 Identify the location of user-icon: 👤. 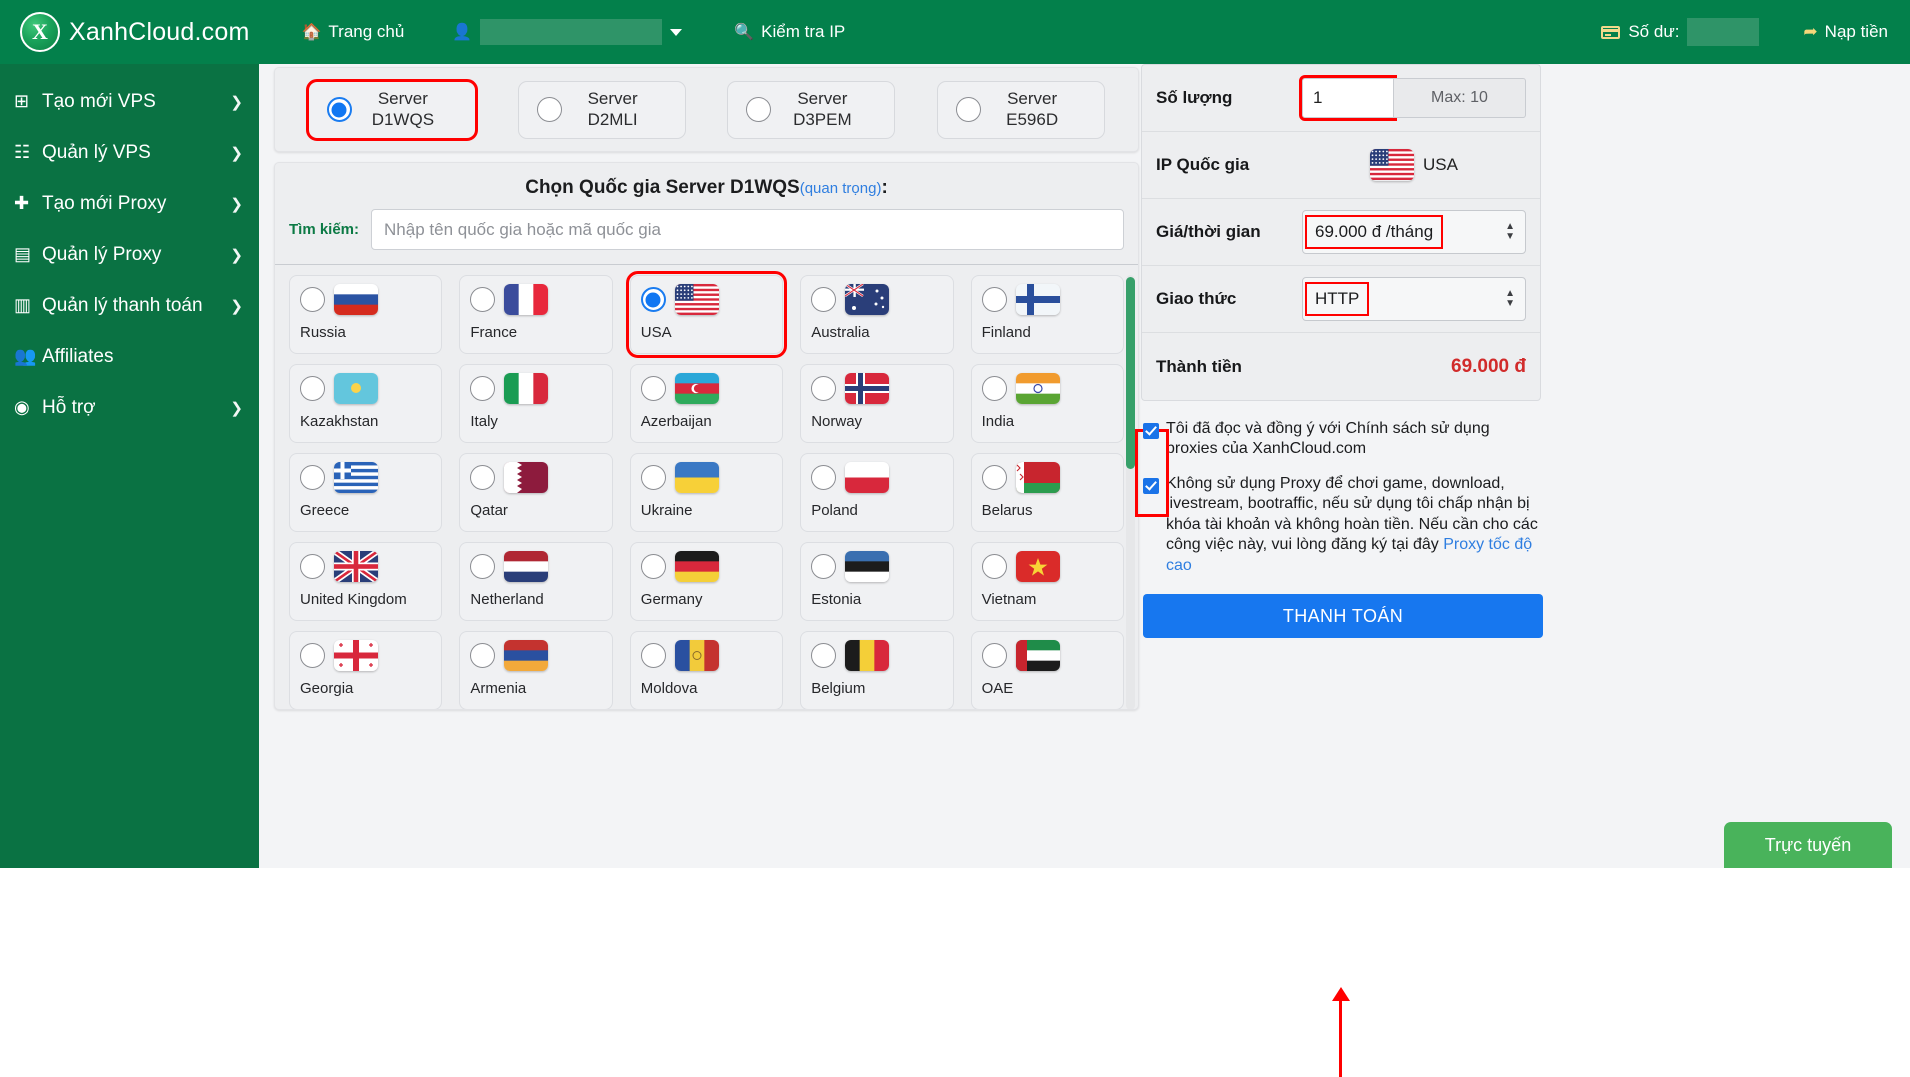
(462, 32).